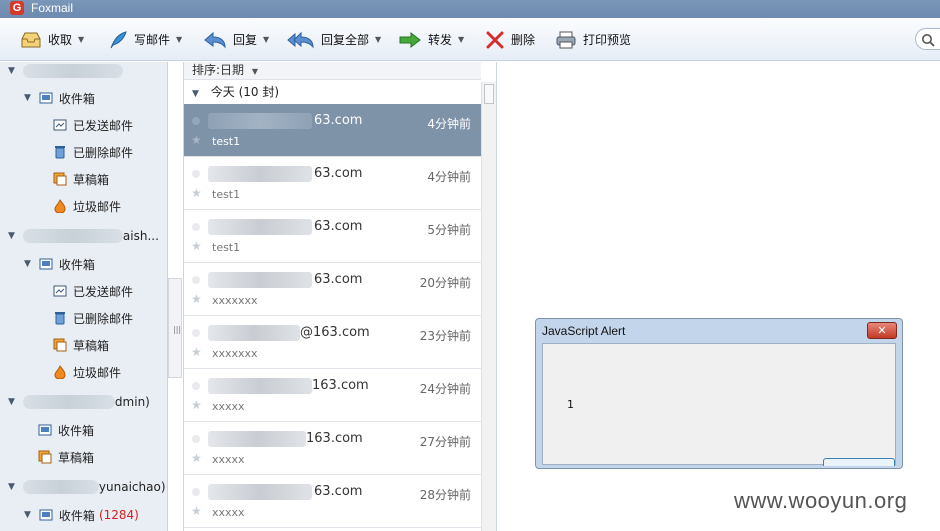  I want to click on account-header: ▼, so click(65, 73).